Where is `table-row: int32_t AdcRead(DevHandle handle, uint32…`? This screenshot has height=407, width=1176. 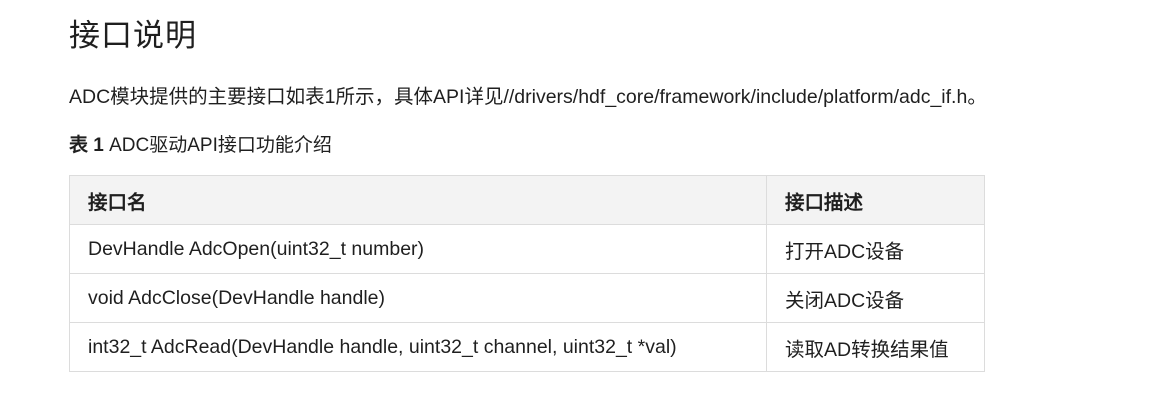 table-row: int32_t AdcRead(DevHandle handle, uint32… is located at coordinates (527, 347).